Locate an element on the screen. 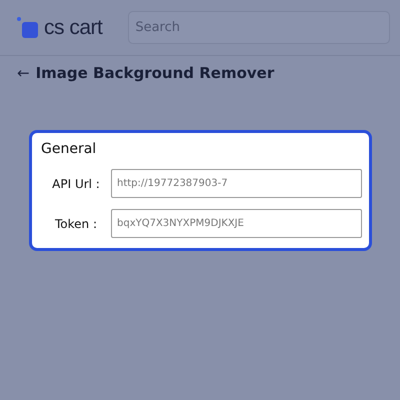  field-label: API Url : is located at coordinates (76, 183).